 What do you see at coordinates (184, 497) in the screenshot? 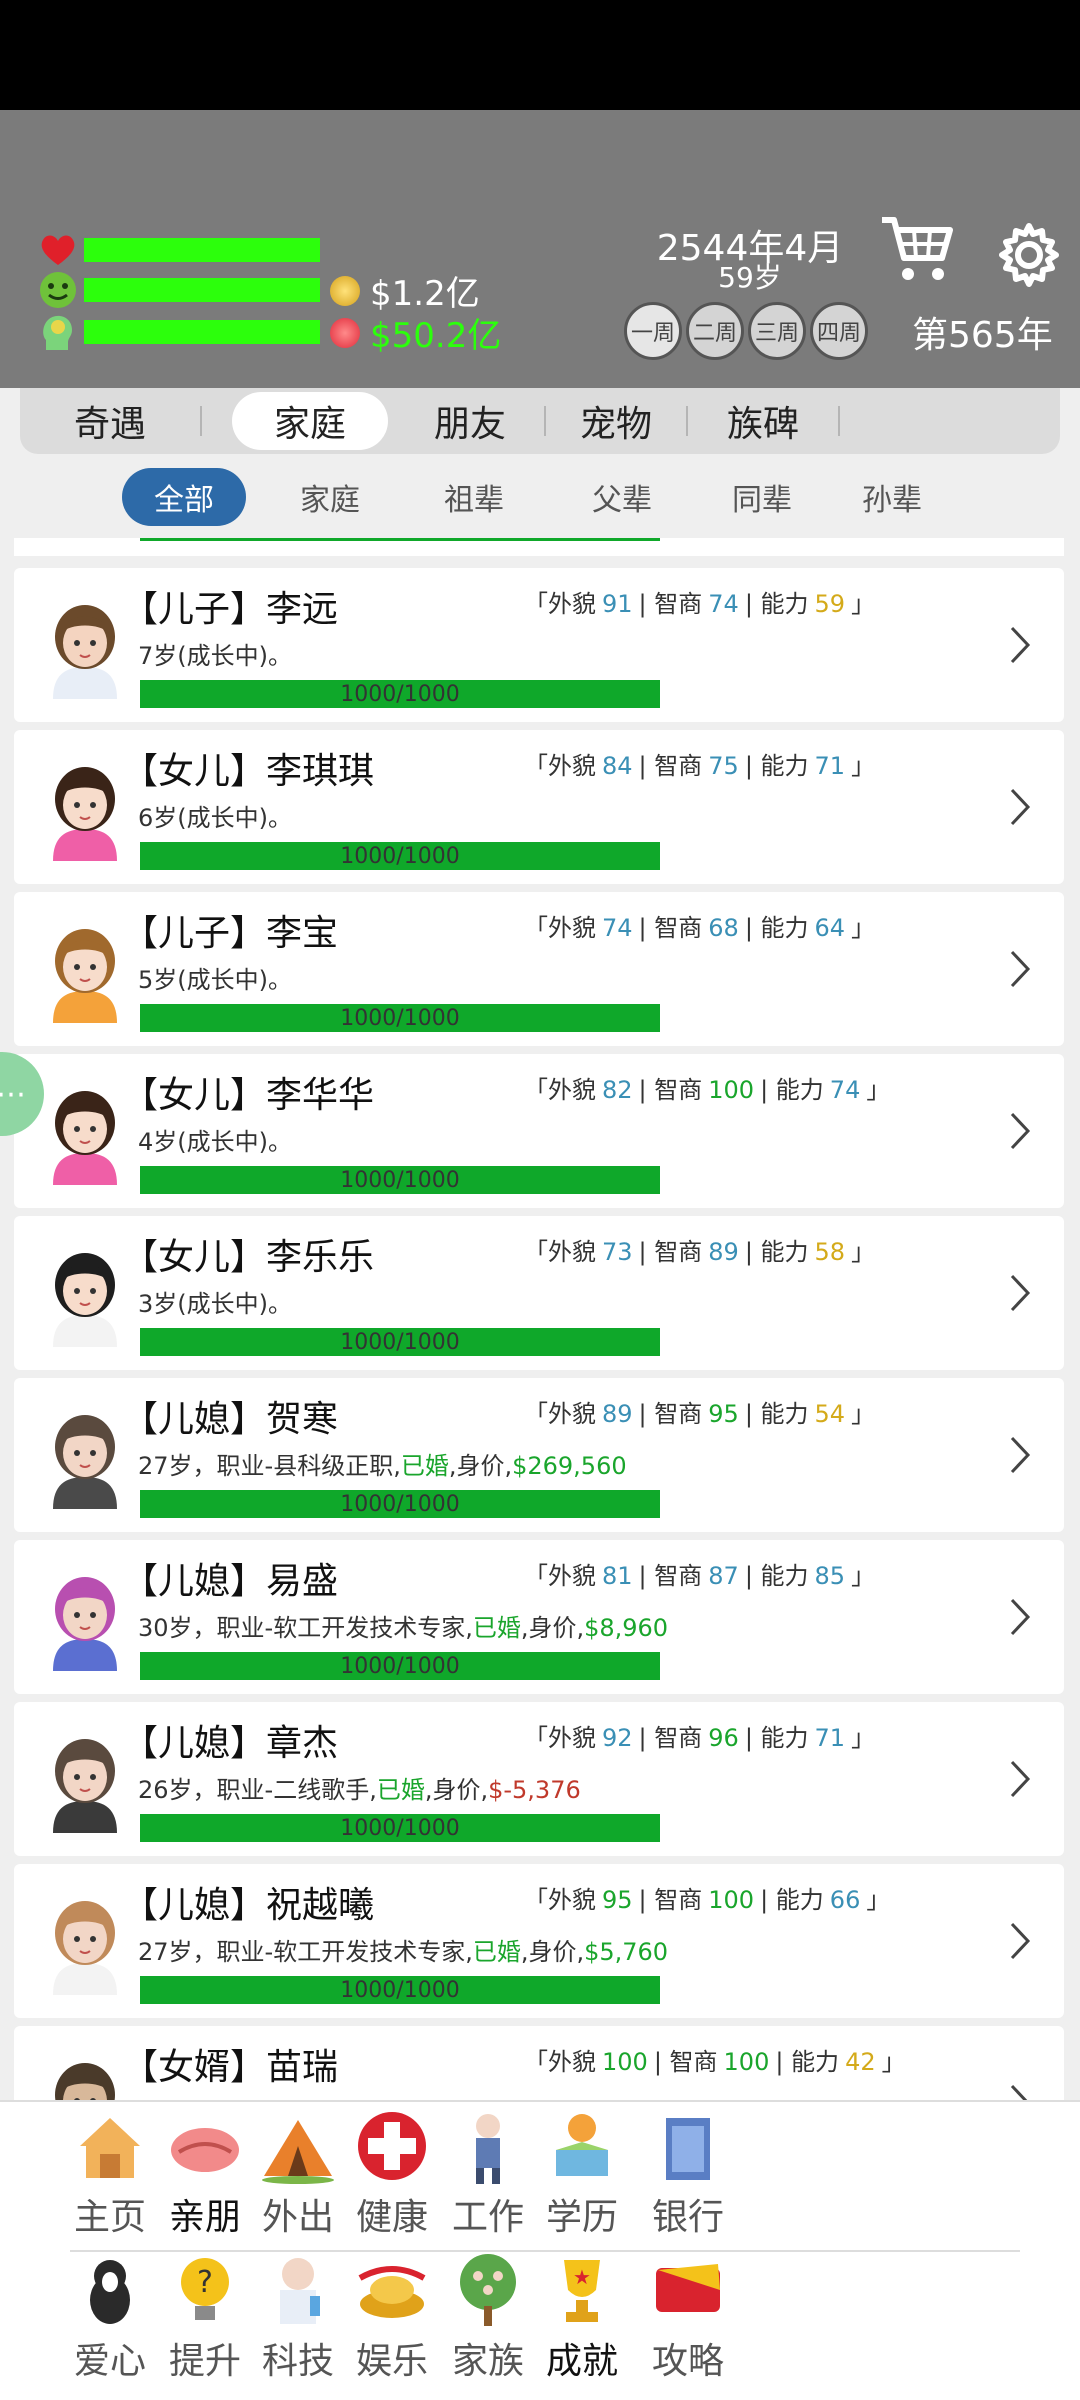
I see `filter-all: 全部` at bounding box center [184, 497].